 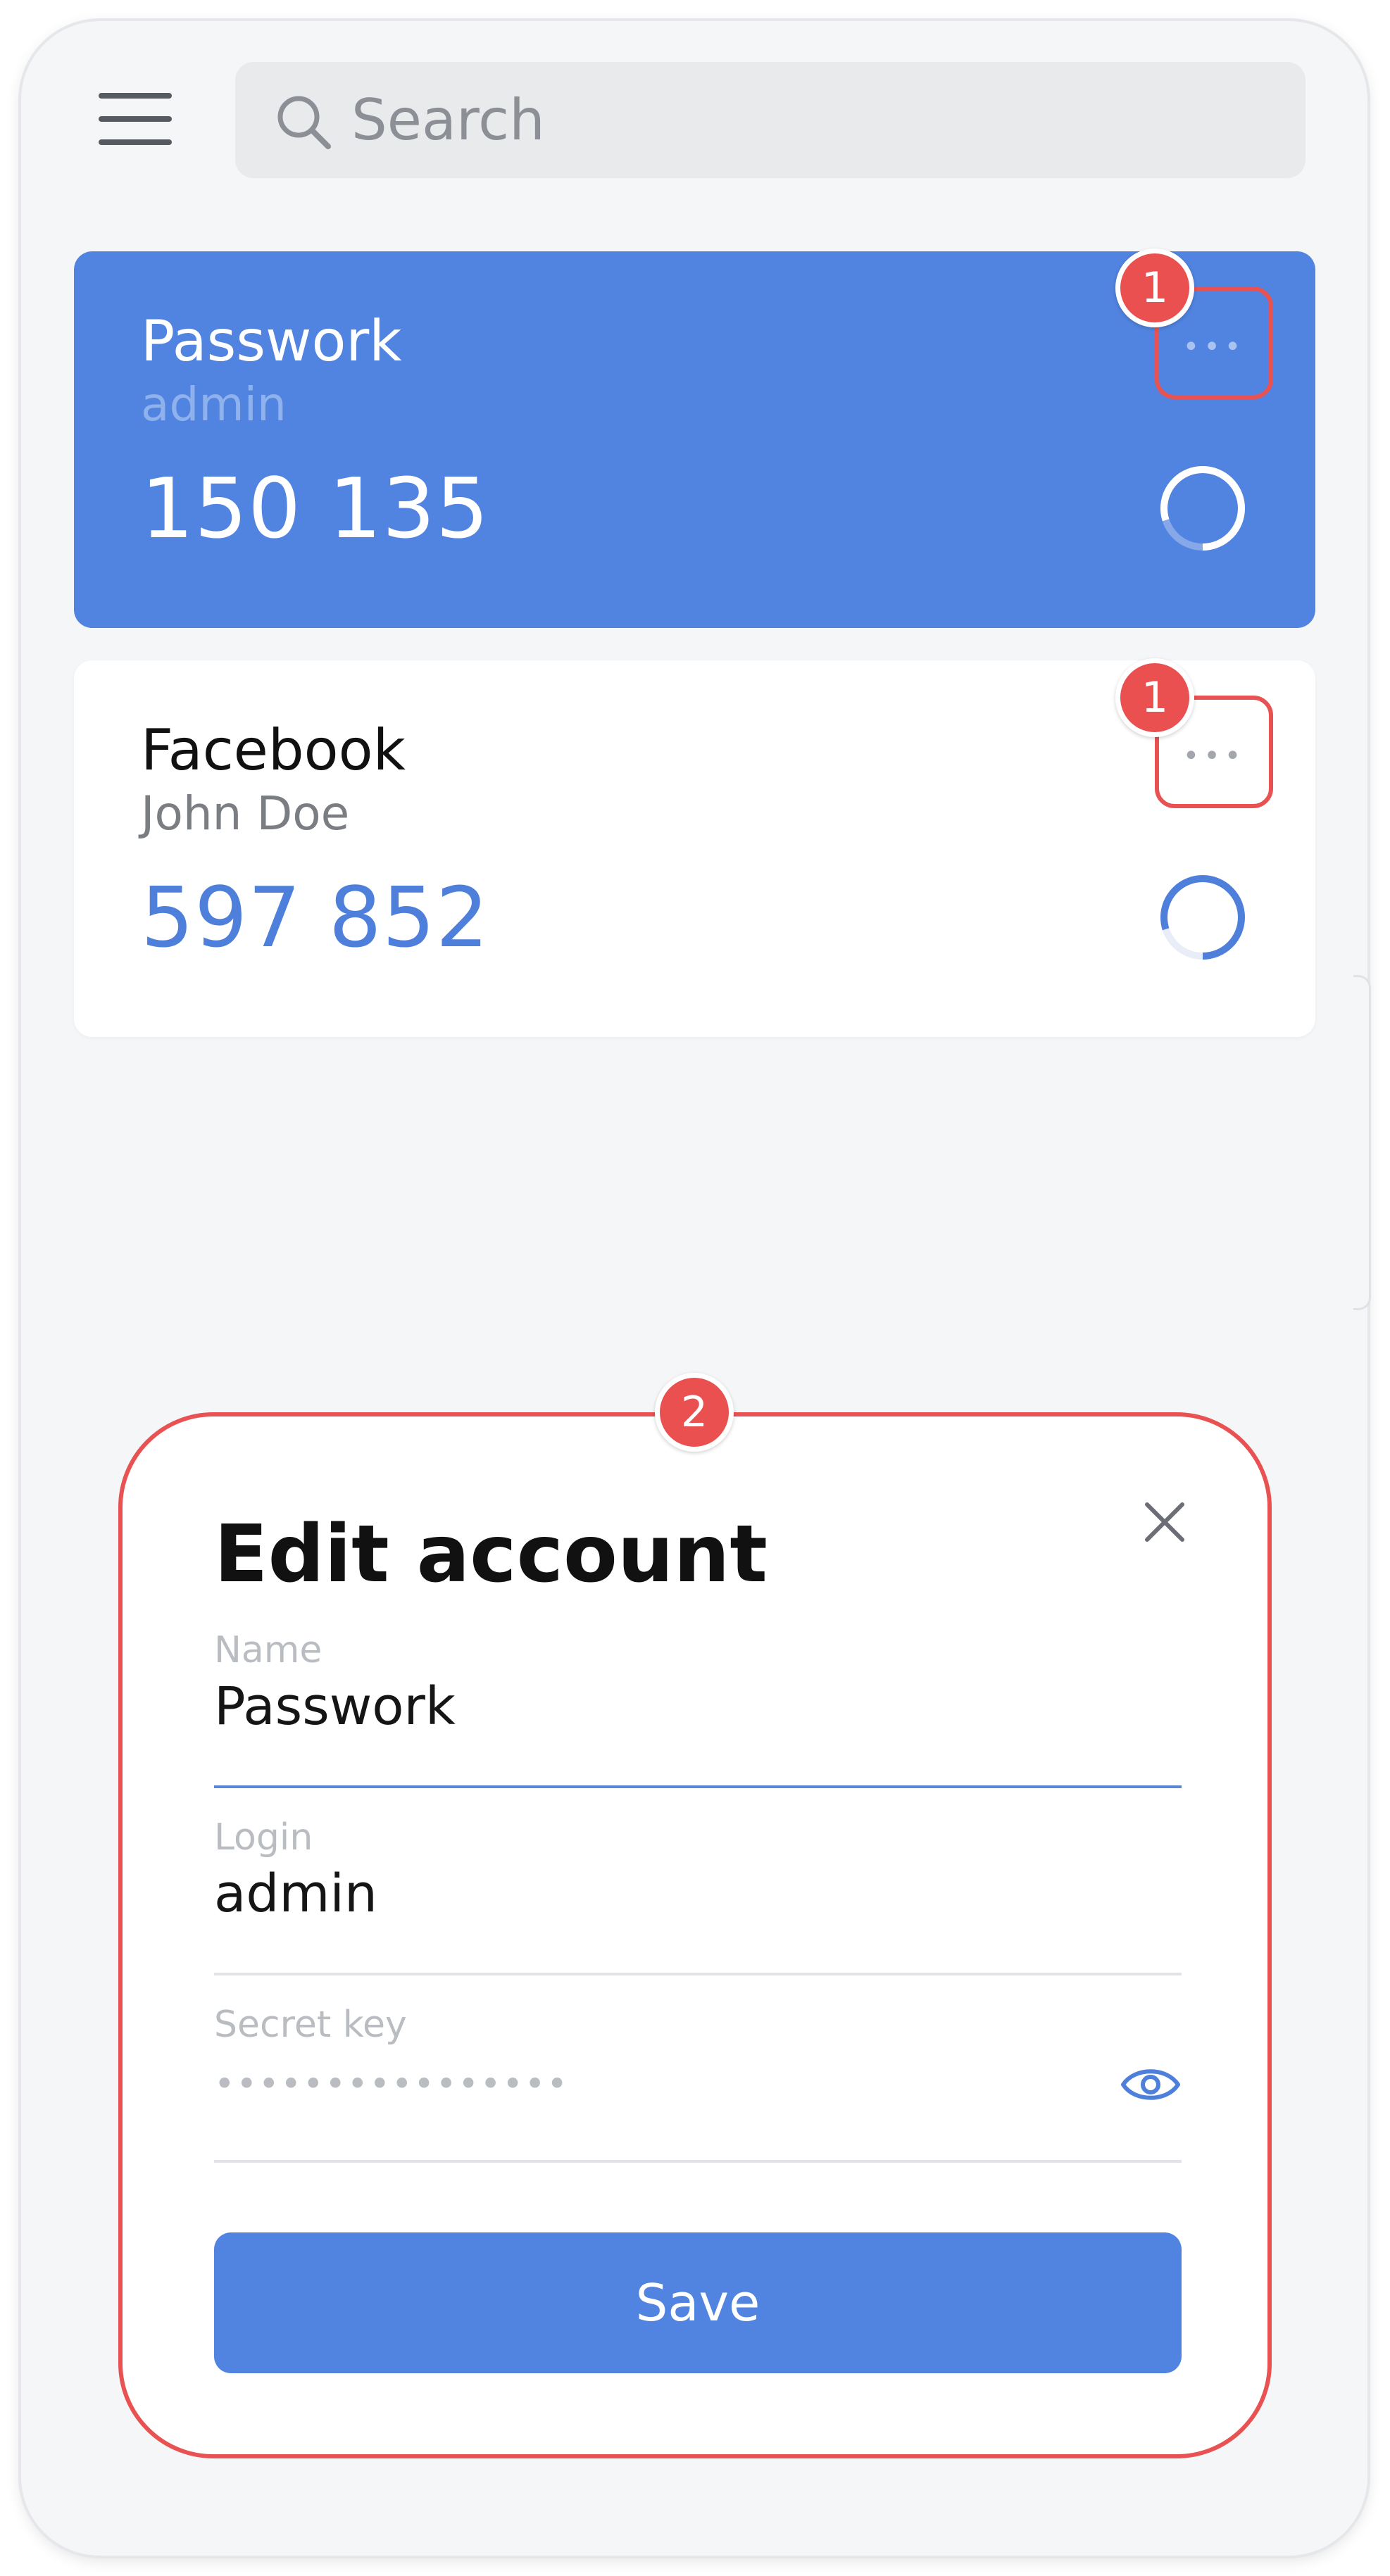 What do you see at coordinates (1165, 1522) in the screenshot?
I see `close-icon` at bounding box center [1165, 1522].